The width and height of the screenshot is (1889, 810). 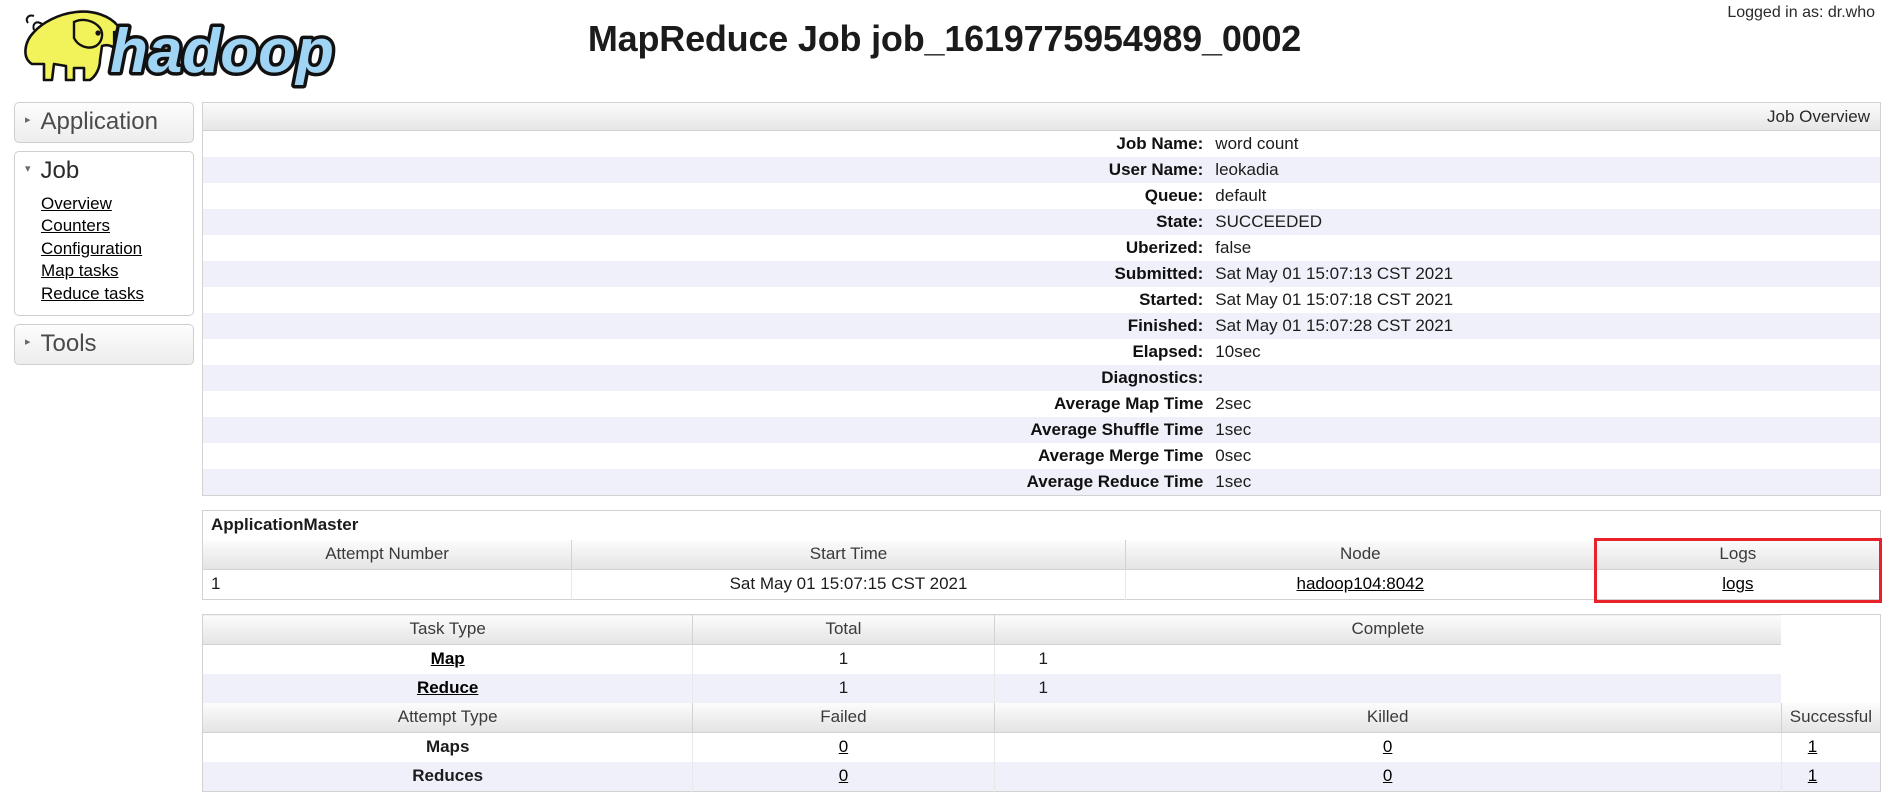 What do you see at coordinates (1159, 273) in the screenshot?
I see `row-key: Submitted:` at bounding box center [1159, 273].